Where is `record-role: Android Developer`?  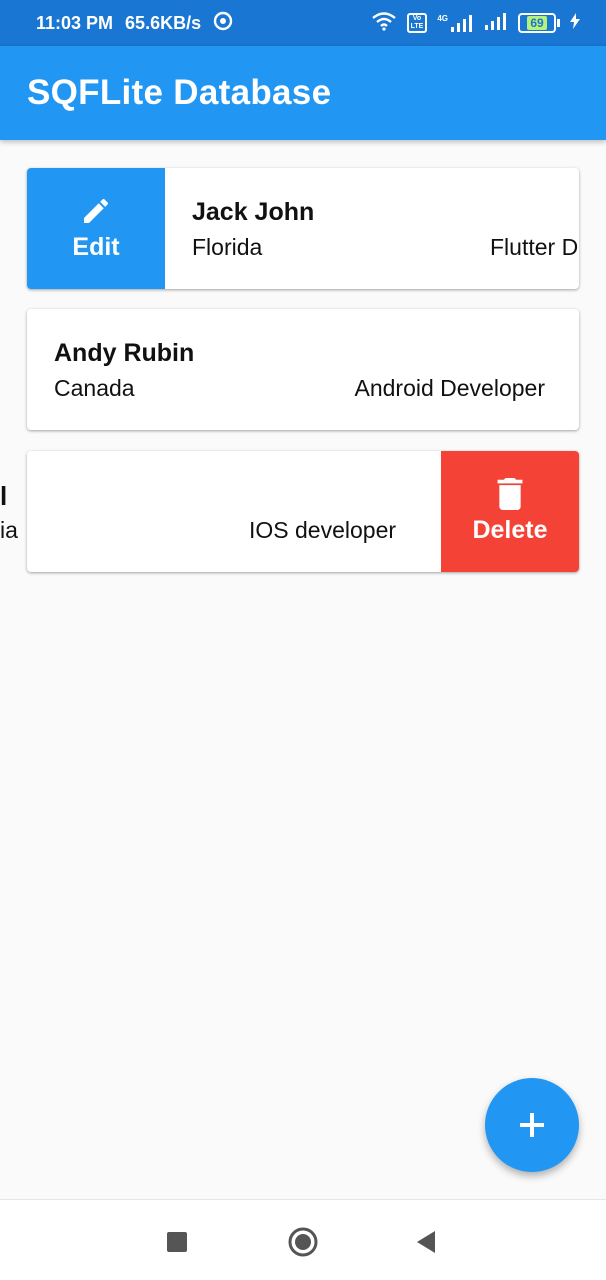
record-role: Android Developer is located at coordinates (449, 388).